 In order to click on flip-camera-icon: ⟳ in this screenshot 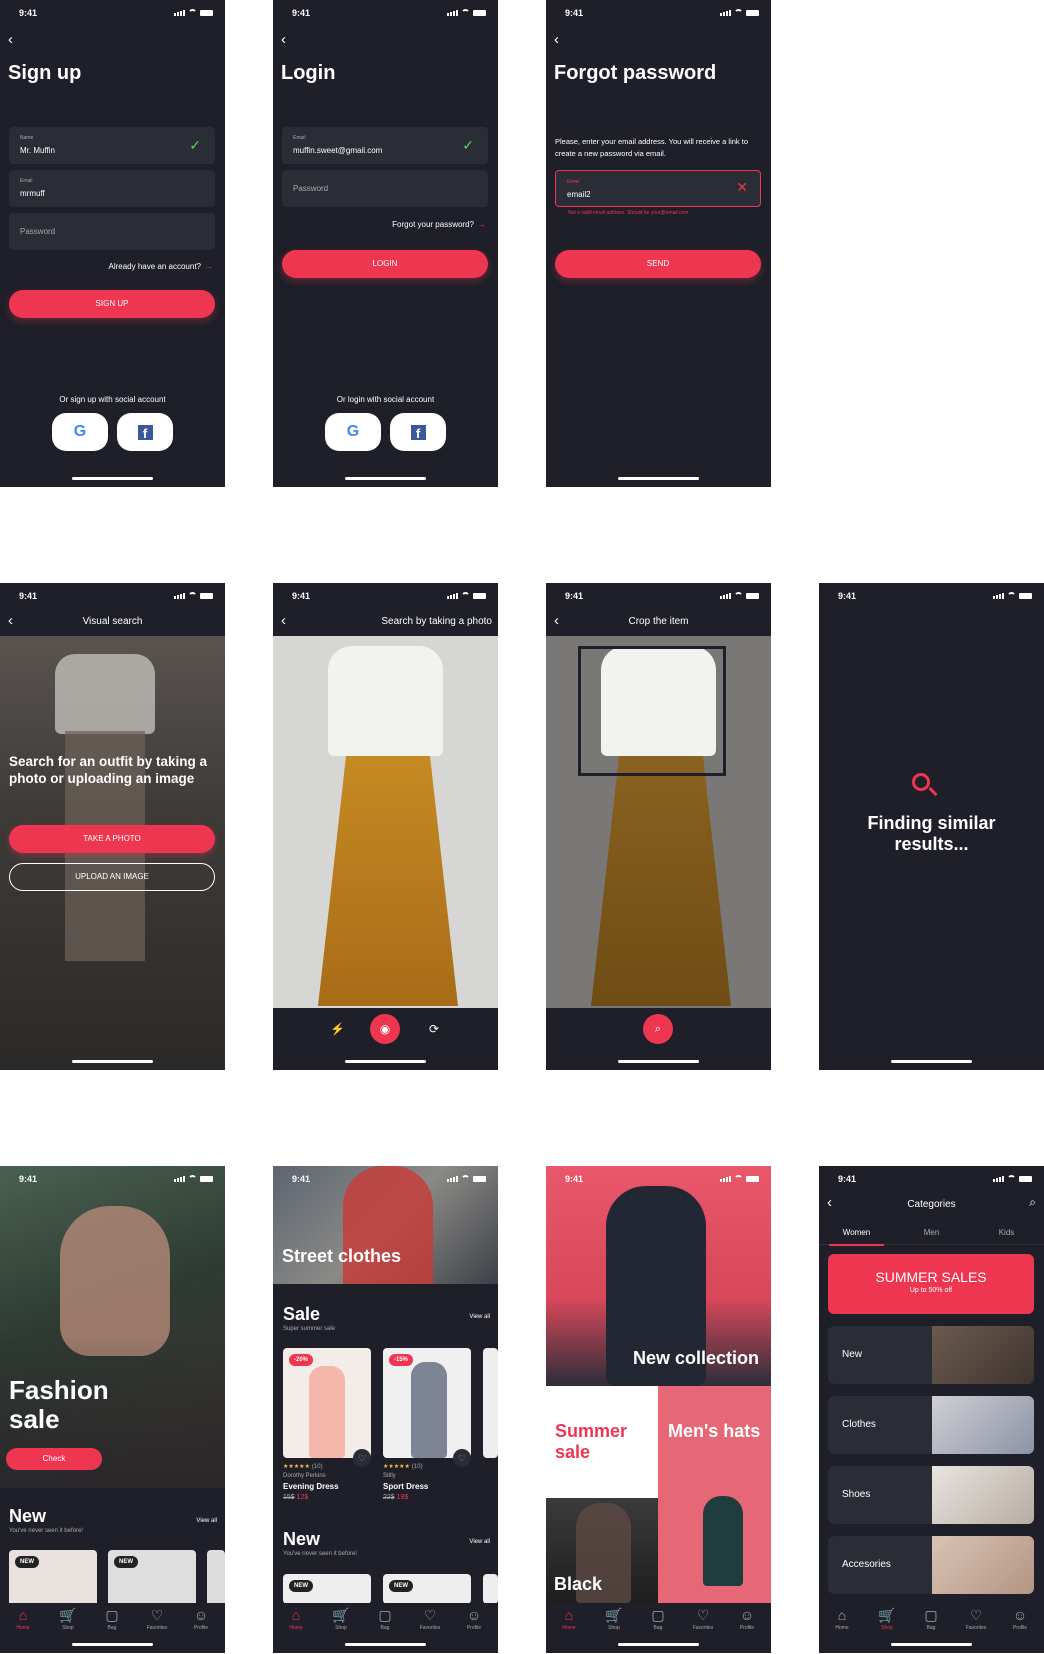, I will do `click(434, 1029)`.